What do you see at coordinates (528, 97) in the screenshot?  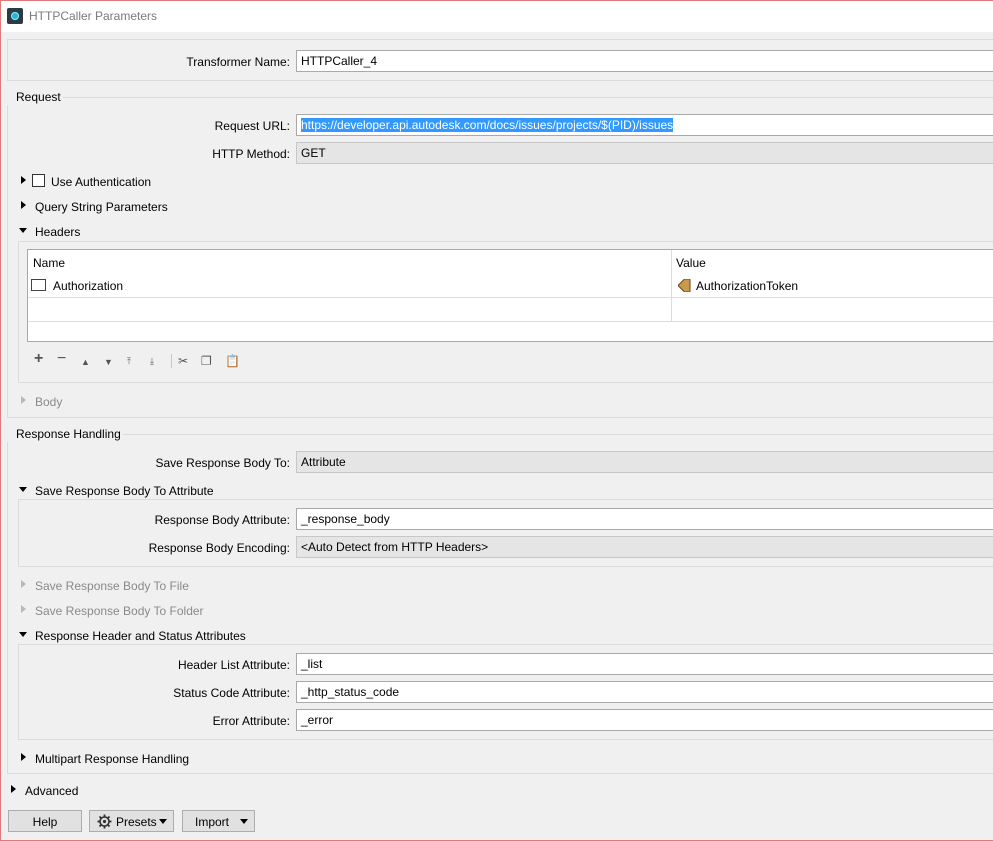 I see `request-divider` at bounding box center [528, 97].